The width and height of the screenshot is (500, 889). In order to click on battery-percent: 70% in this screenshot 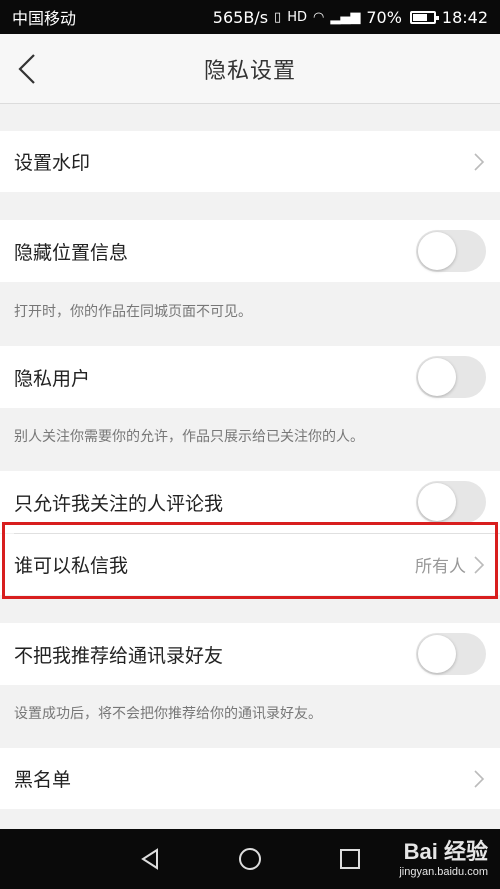, I will do `click(384, 17)`.